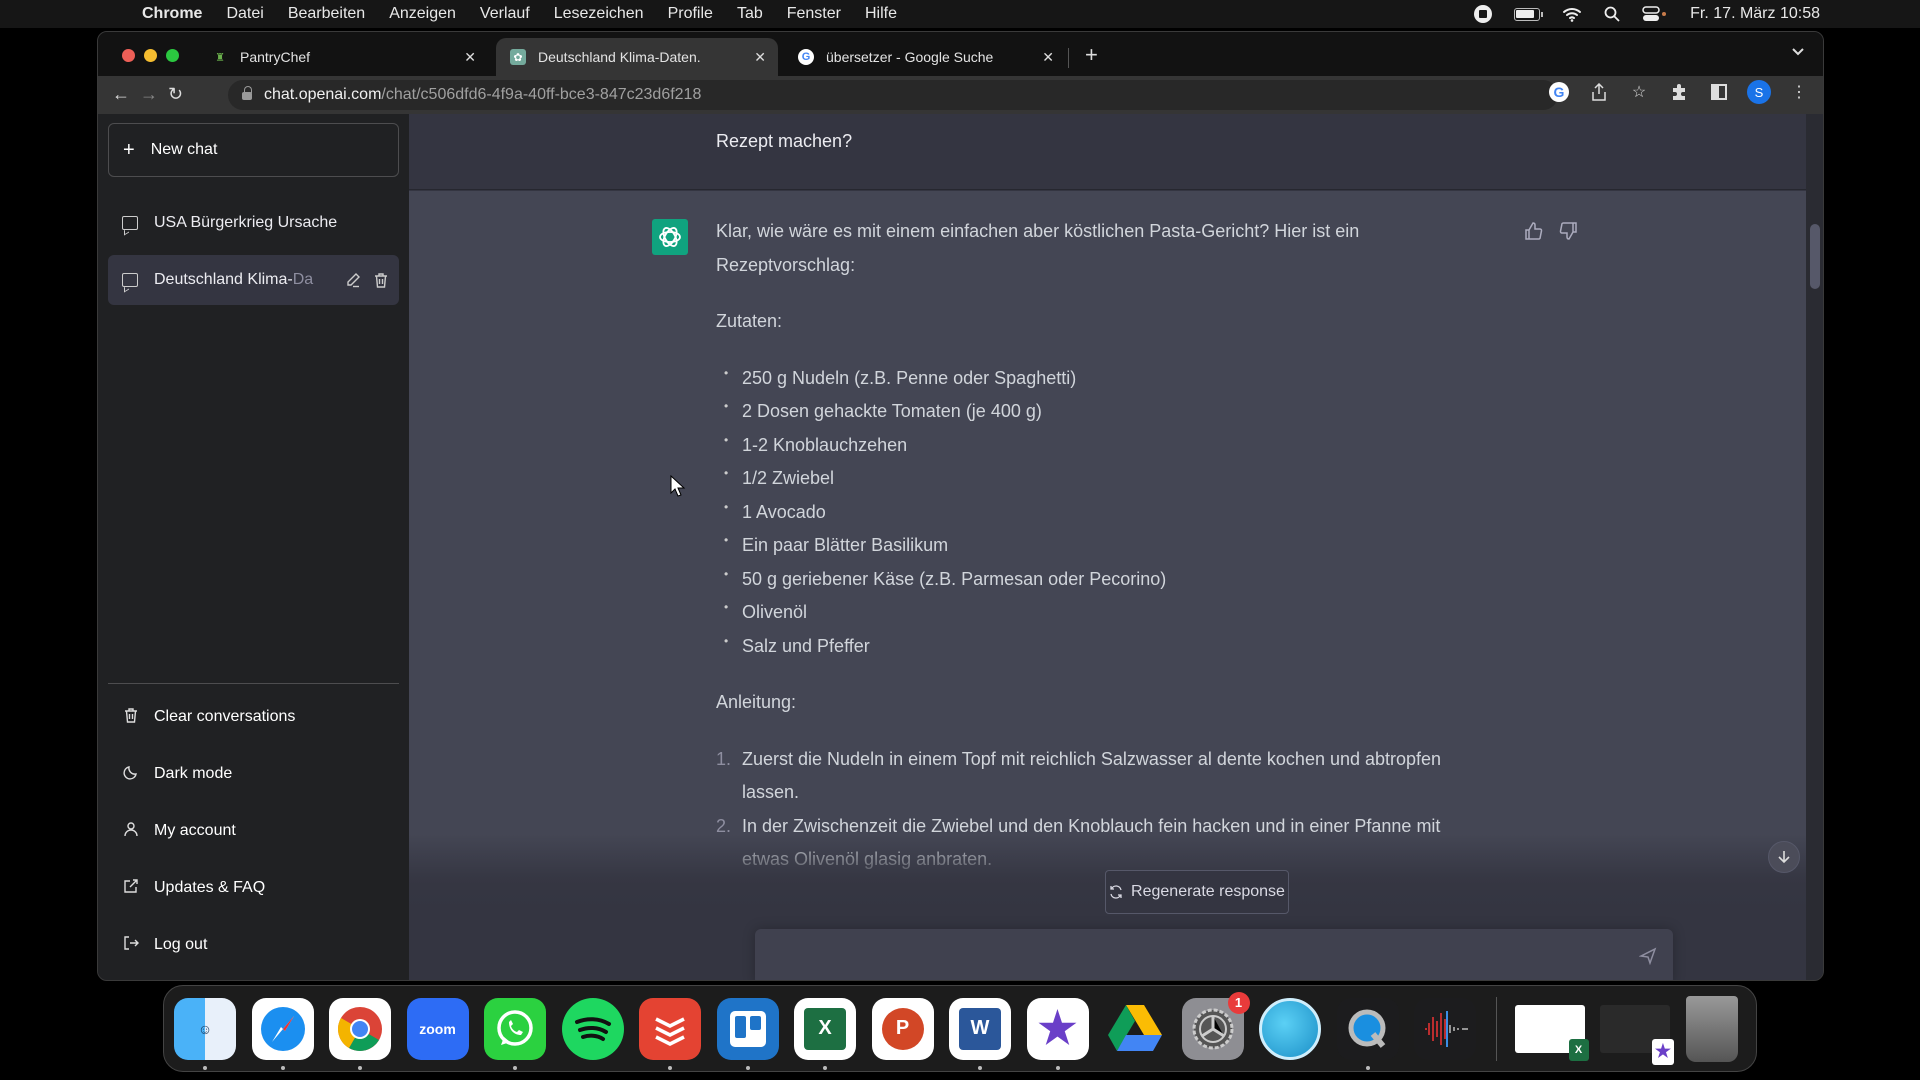 The image size is (1920, 1080). Describe the element at coordinates (1290, 1028) in the screenshot. I see `dock-mirror-app` at that location.